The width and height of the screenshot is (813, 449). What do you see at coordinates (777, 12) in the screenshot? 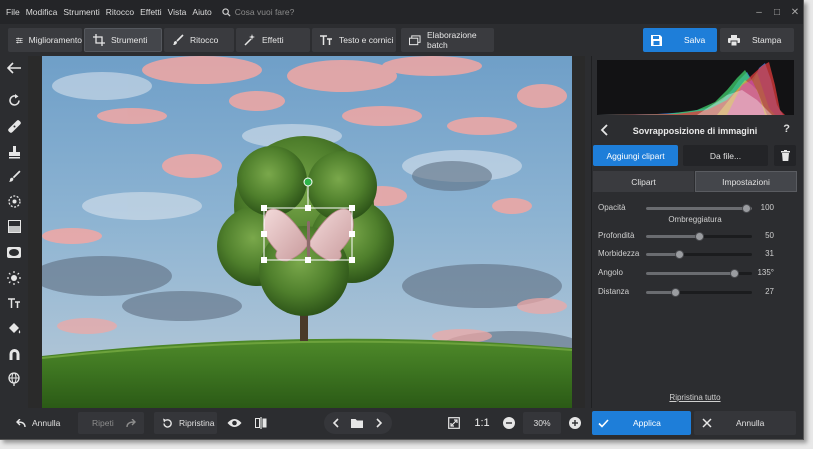
I see `maximize-button: □` at bounding box center [777, 12].